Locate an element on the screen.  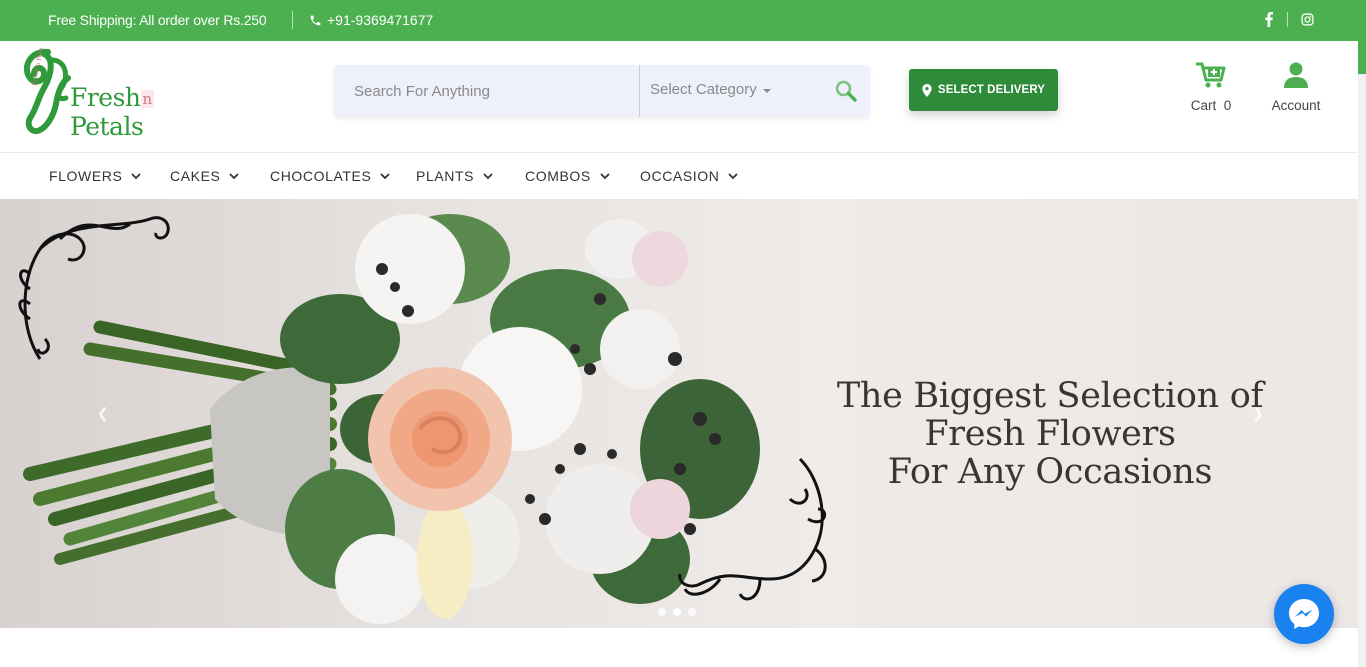
nav-item-occasion: OCCASION is located at coordinates (689, 176).